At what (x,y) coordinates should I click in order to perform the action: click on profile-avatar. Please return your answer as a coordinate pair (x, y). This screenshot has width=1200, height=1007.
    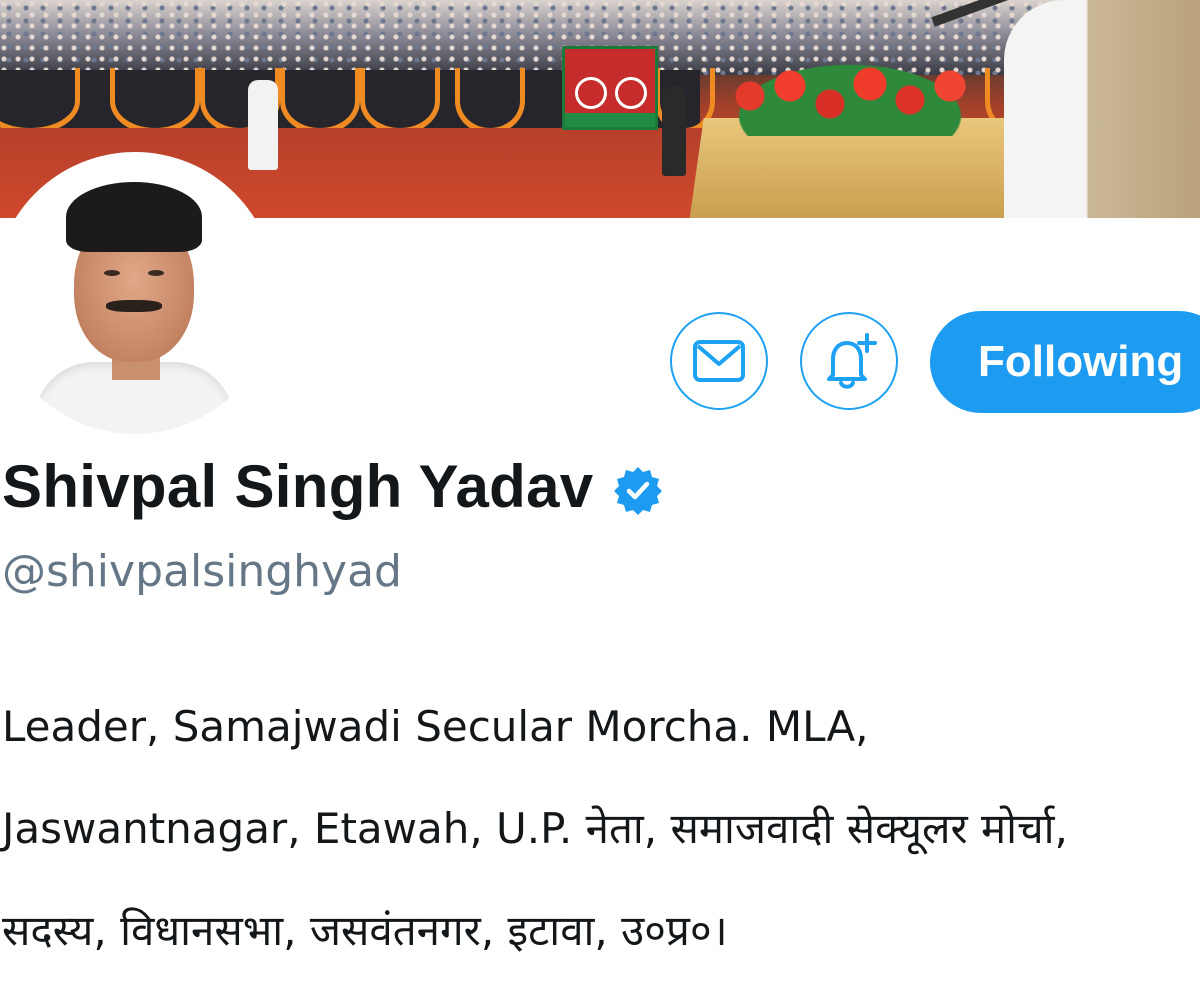
    Looking at the image, I should click on (138, 293).